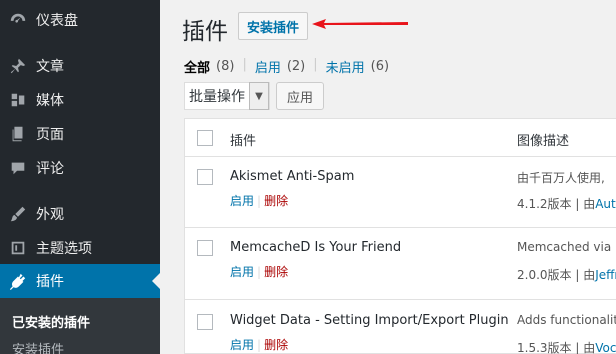 The image size is (616, 354). What do you see at coordinates (209, 66) in the screenshot?
I see `filter-all: 全部 (8)` at bounding box center [209, 66].